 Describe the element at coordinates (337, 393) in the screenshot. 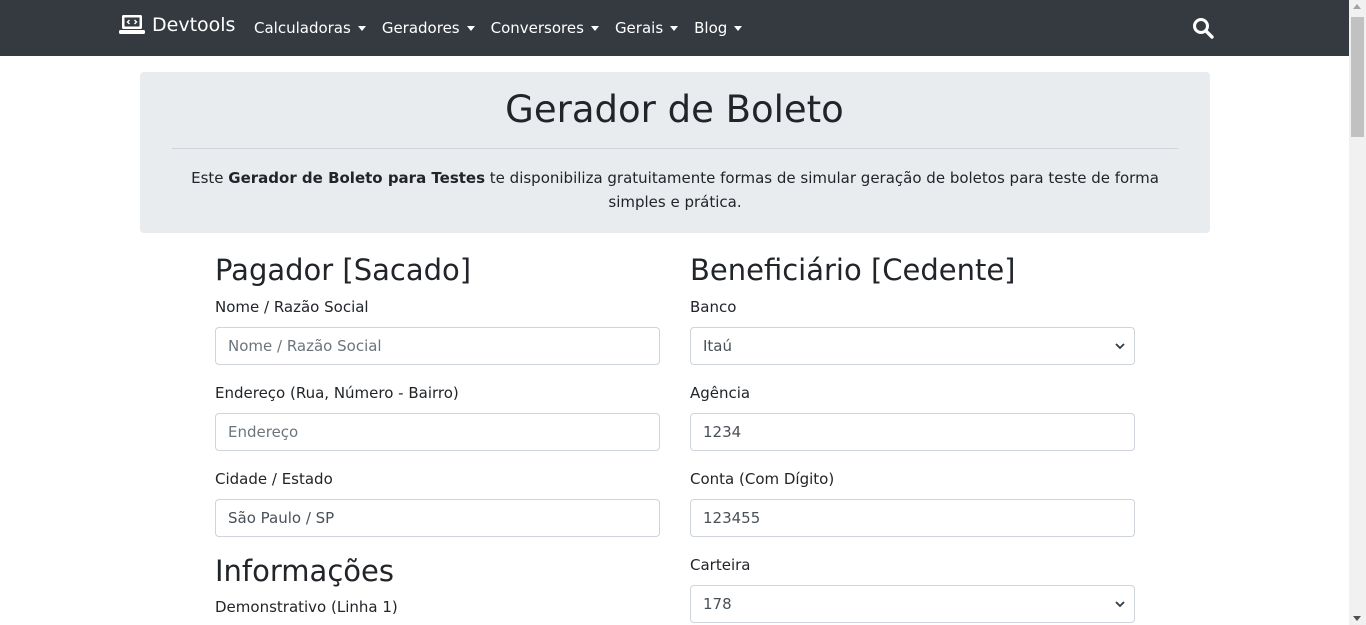

I see `endereco-label: Endereço (Rua, Número - Bairro)` at that location.